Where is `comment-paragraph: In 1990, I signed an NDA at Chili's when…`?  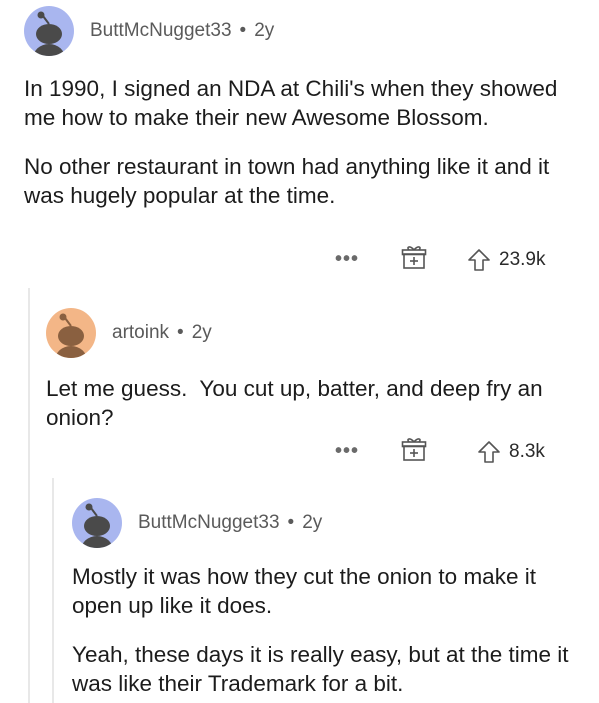 comment-paragraph: In 1990, I signed an NDA at Chili's when… is located at coordinates (291, 103).